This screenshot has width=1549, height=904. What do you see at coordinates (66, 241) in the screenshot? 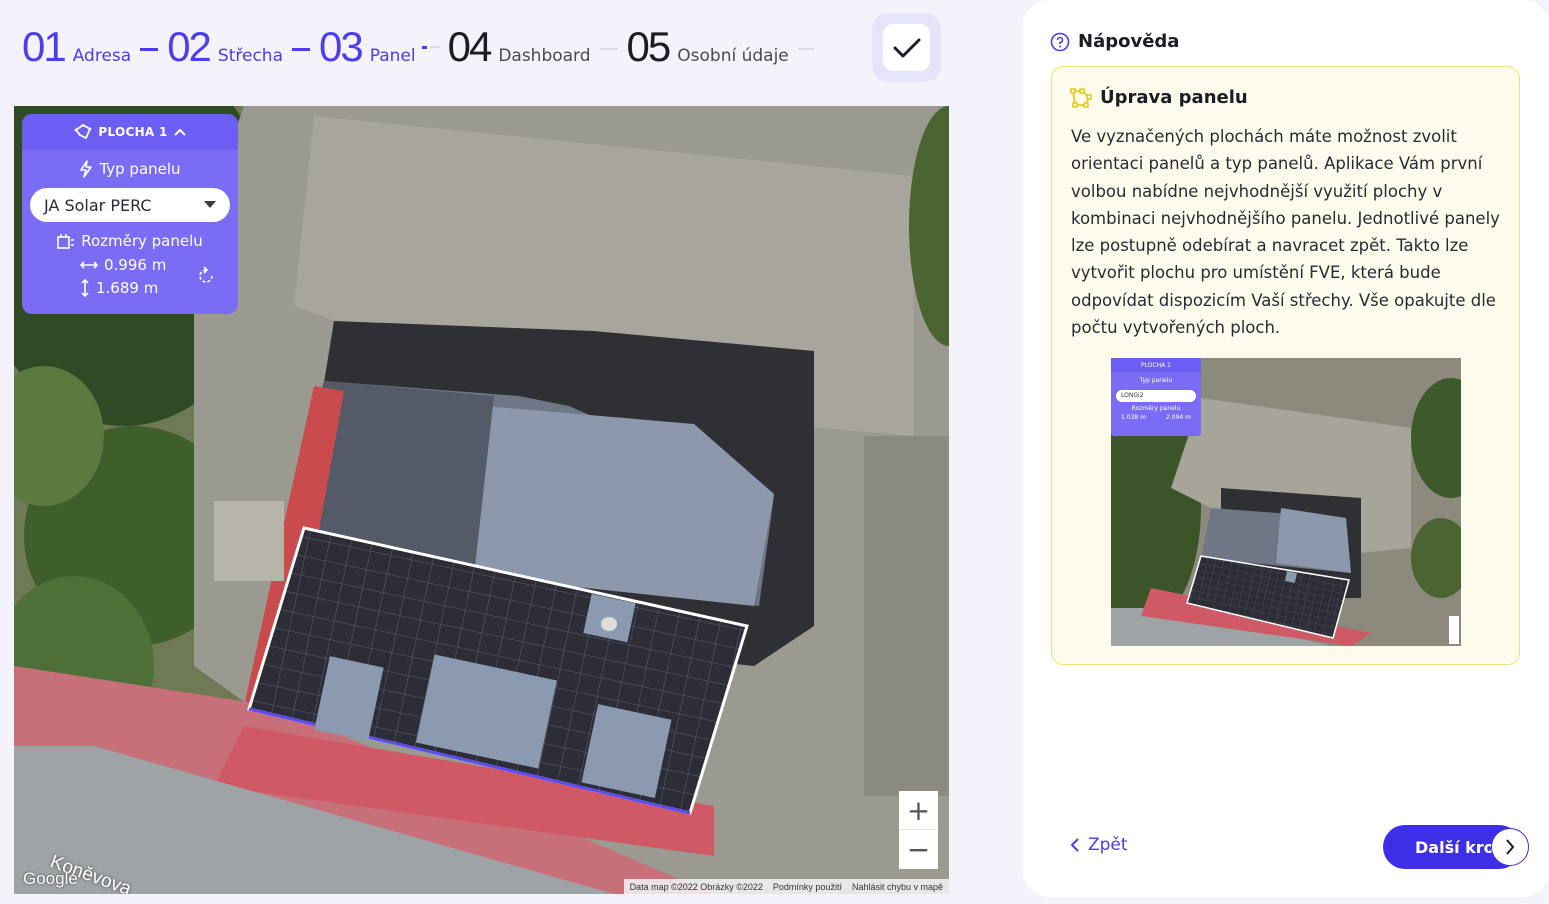
I see `ruler-icon` at bounding box center [66, 241].